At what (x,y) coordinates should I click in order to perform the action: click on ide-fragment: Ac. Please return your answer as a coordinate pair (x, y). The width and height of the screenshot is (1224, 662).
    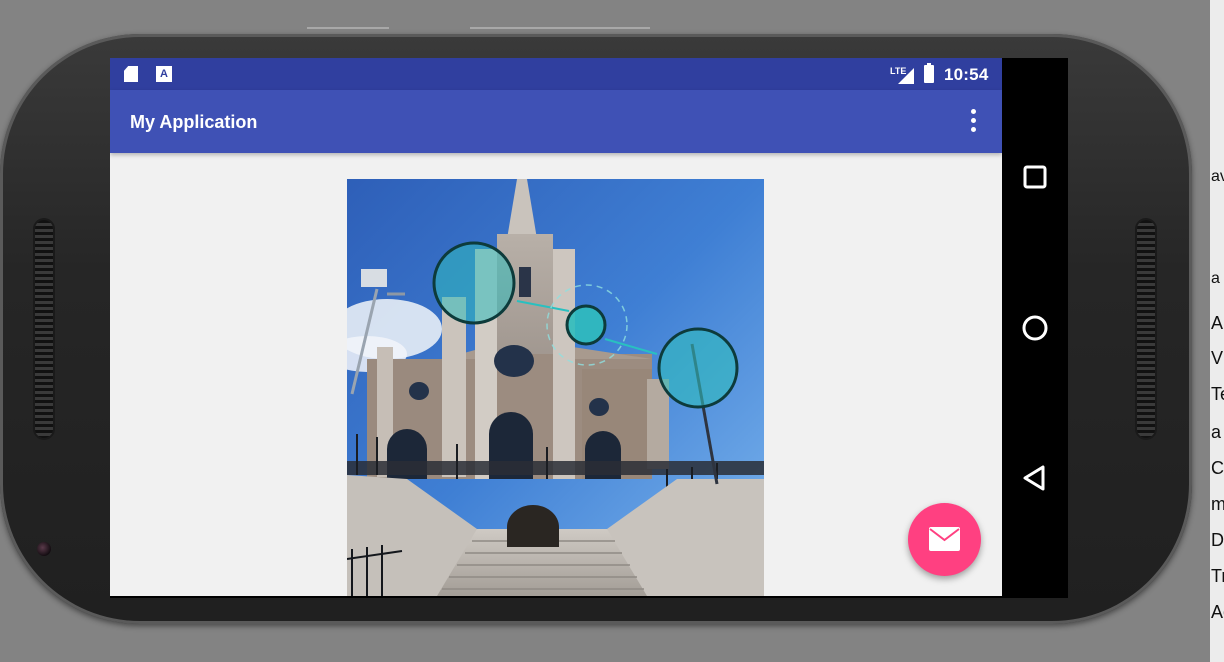
    Looking at the image, I should click on (1217, 612).